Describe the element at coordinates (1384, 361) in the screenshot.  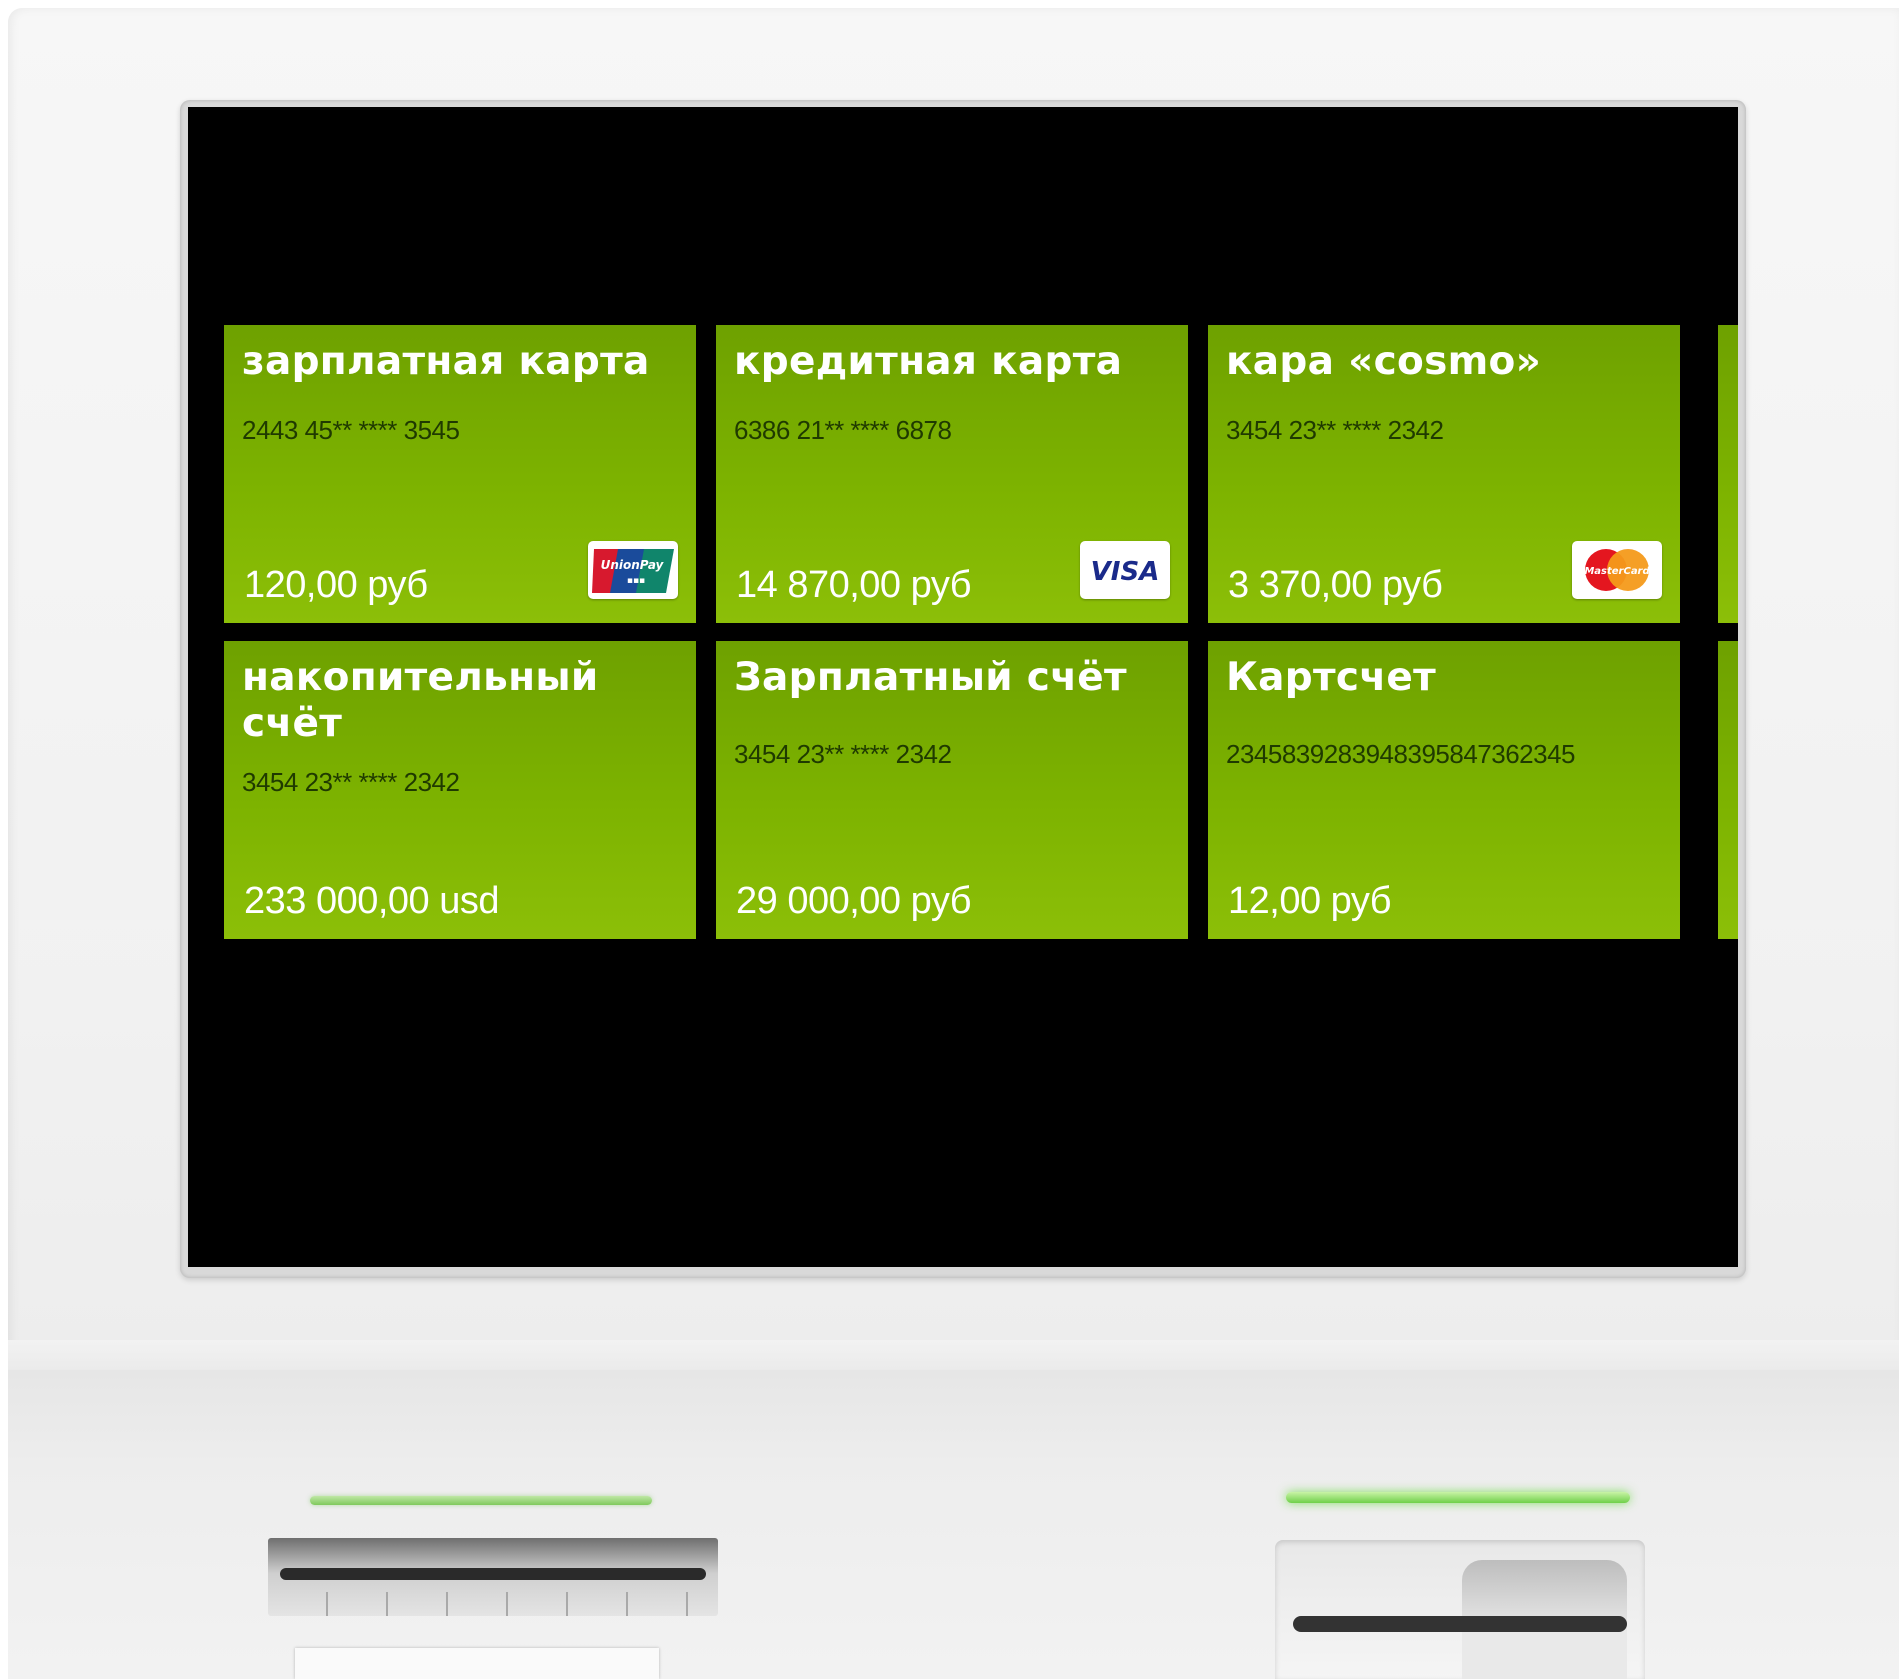
I see `account-title: кара «cosmo»` at that location.